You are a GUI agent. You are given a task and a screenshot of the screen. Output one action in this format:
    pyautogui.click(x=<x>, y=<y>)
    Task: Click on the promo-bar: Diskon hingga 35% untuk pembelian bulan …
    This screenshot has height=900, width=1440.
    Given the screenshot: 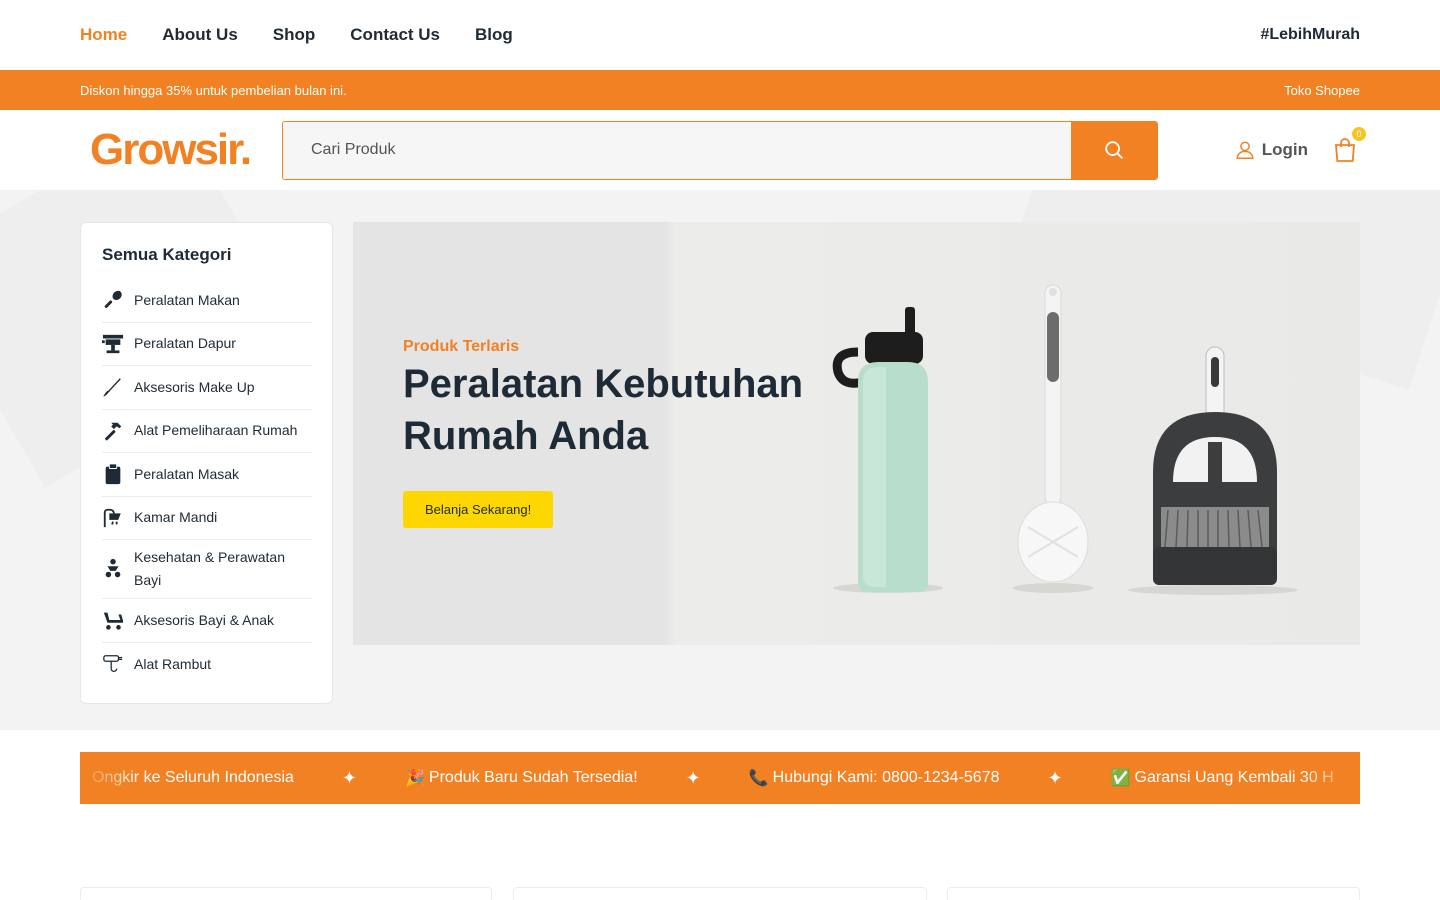 What is the action you would take?
    pyautogui.click(x=720, y=90)
    